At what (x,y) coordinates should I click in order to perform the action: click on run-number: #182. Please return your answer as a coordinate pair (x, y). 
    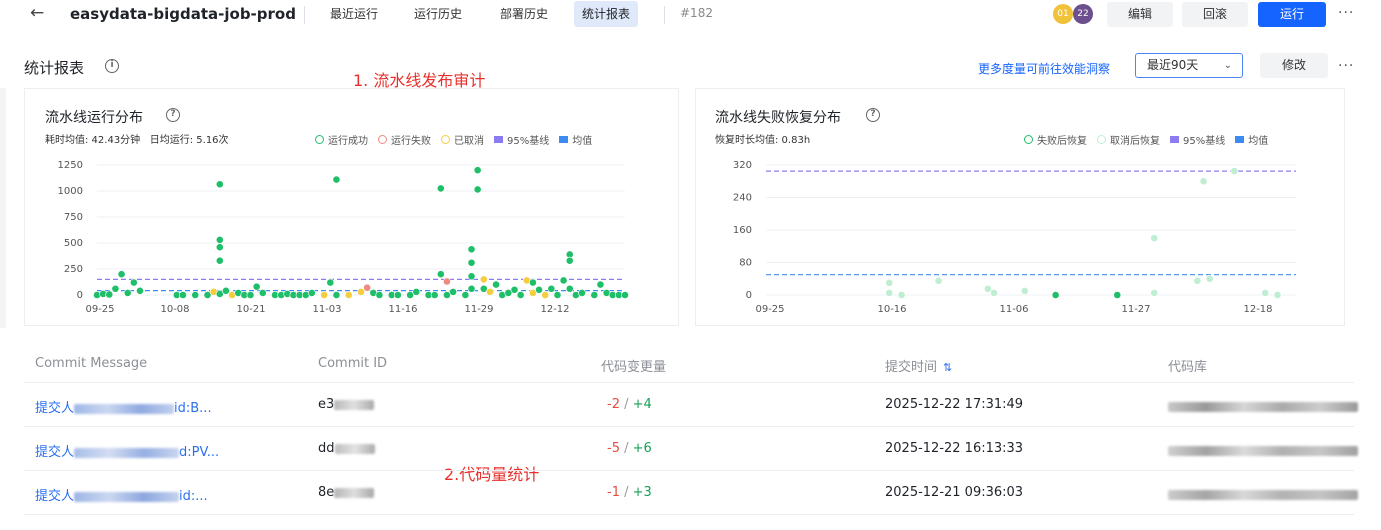
    Looking at the image, I should click on (696, 13).